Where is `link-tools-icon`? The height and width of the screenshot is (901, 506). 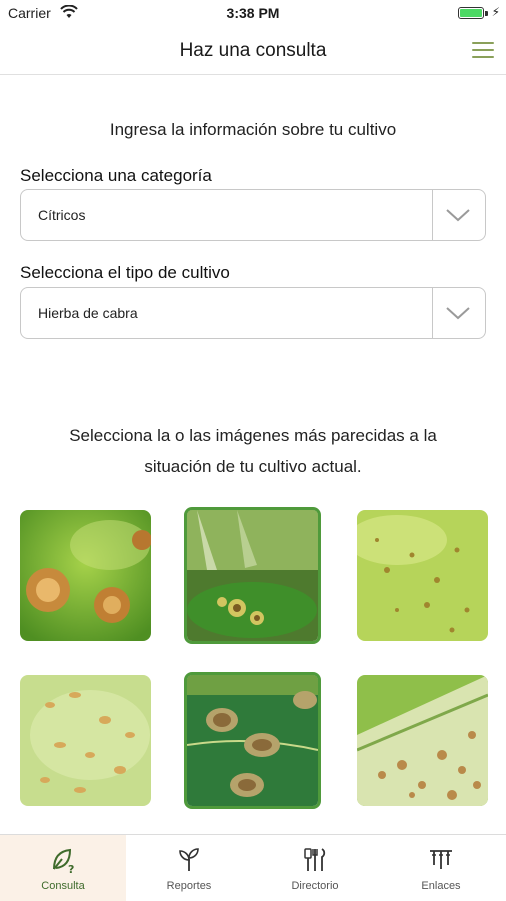 link-tools-icon is located at coordinates (441, 859).